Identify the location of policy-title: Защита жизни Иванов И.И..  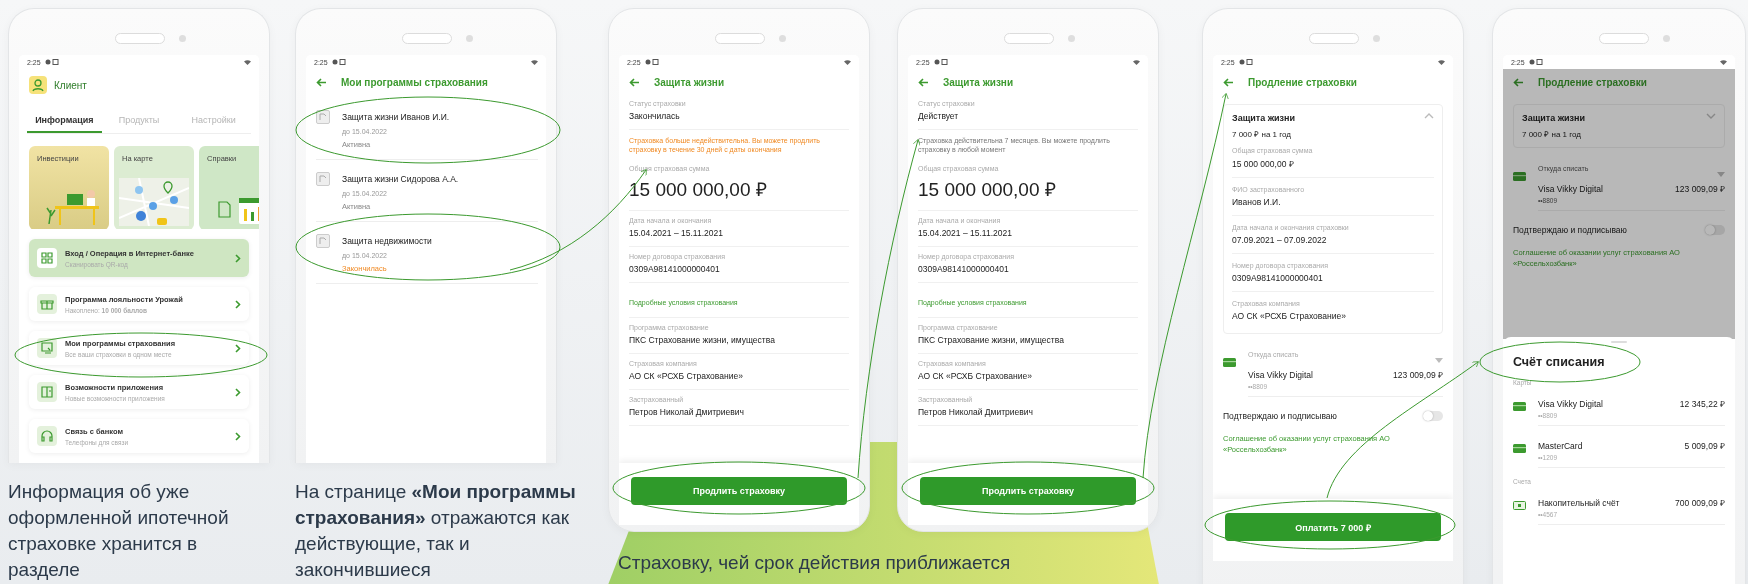
(396, 117).